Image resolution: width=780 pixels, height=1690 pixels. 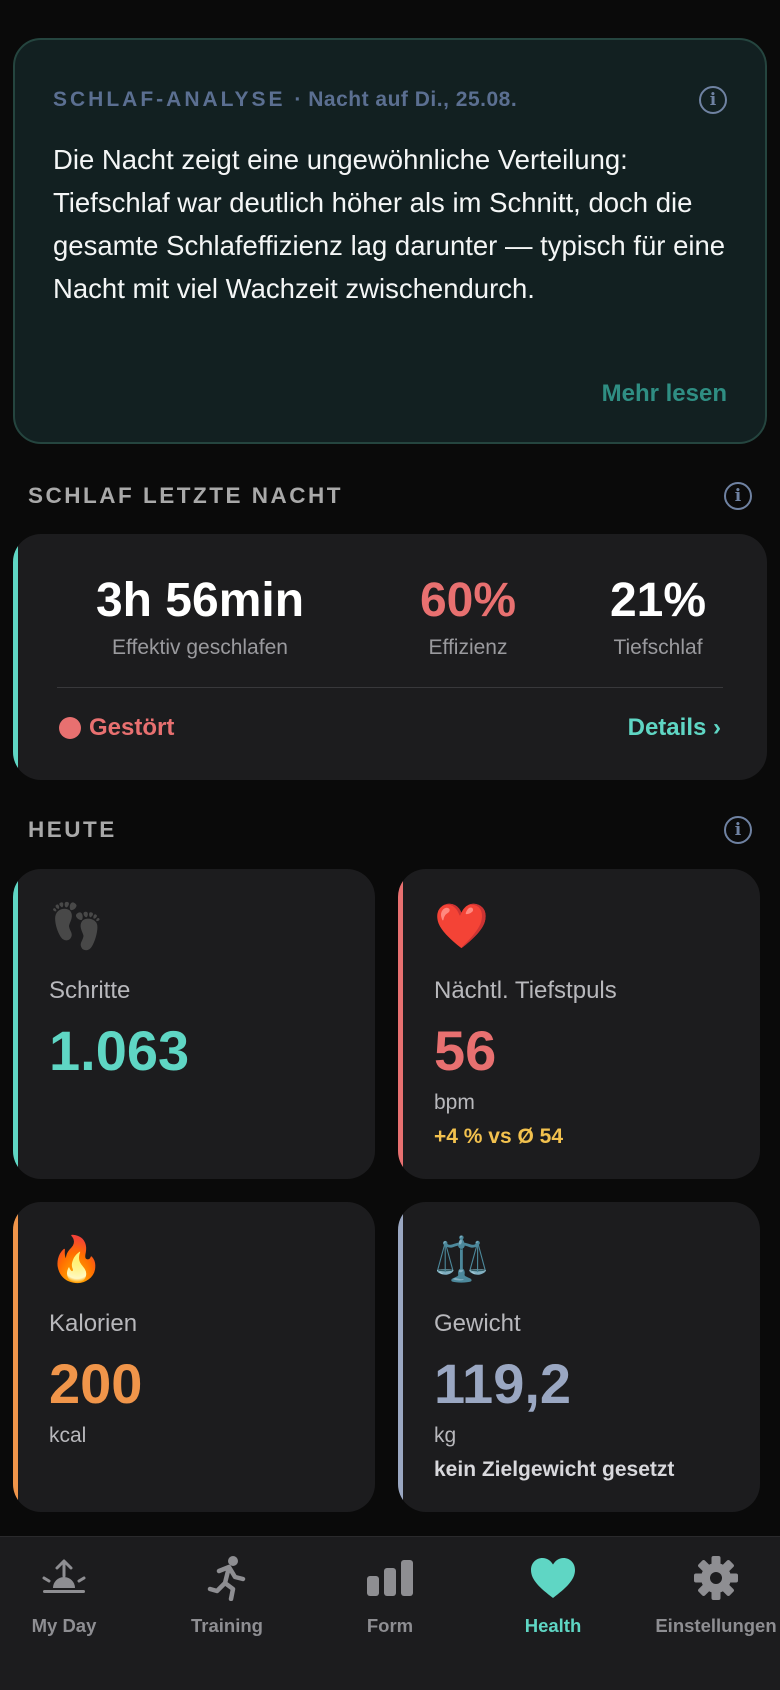 I want to click on tab-label: Einstellungen, so click(x=716, y=1625).